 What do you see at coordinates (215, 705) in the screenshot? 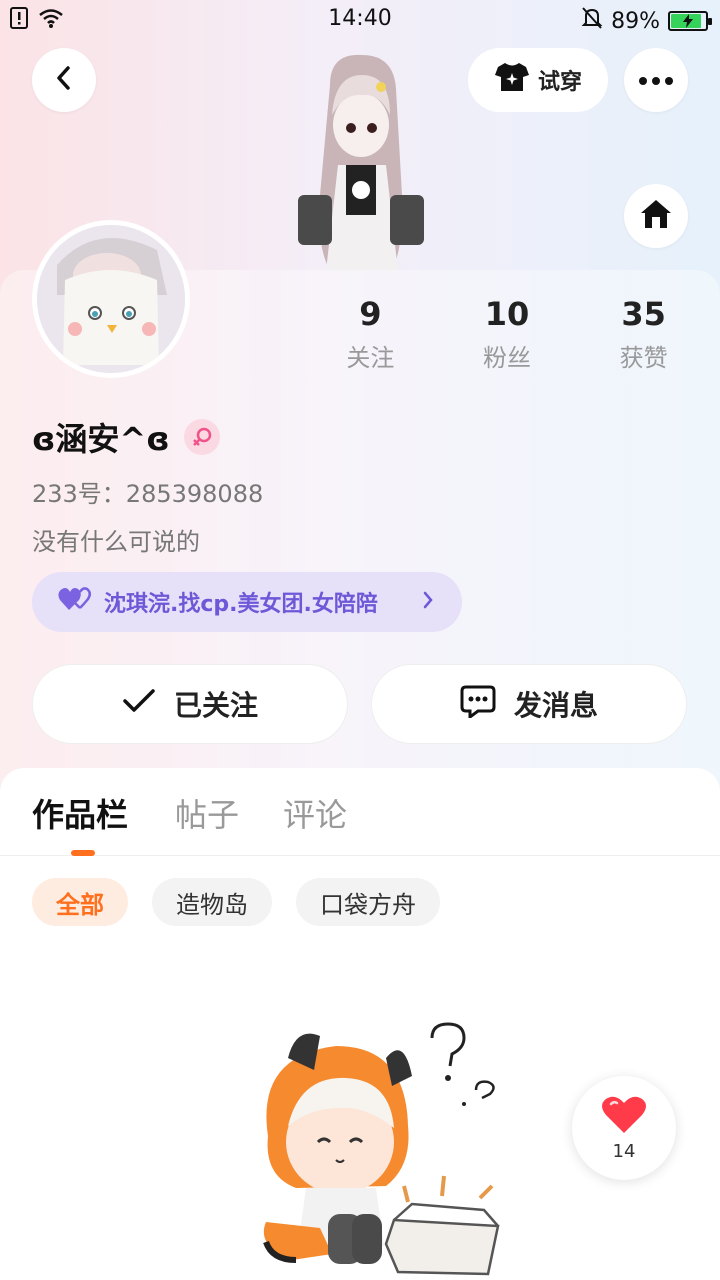
I see `following-label: 已关注` at bounding box center [215, 705].